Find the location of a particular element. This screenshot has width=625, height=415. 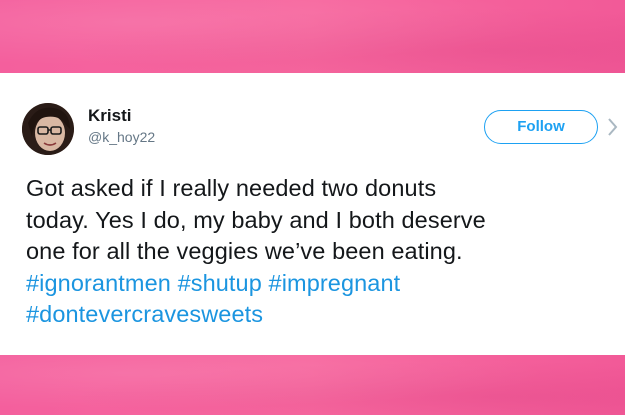

follow-button: Follow is located at coordinates (541, 127).